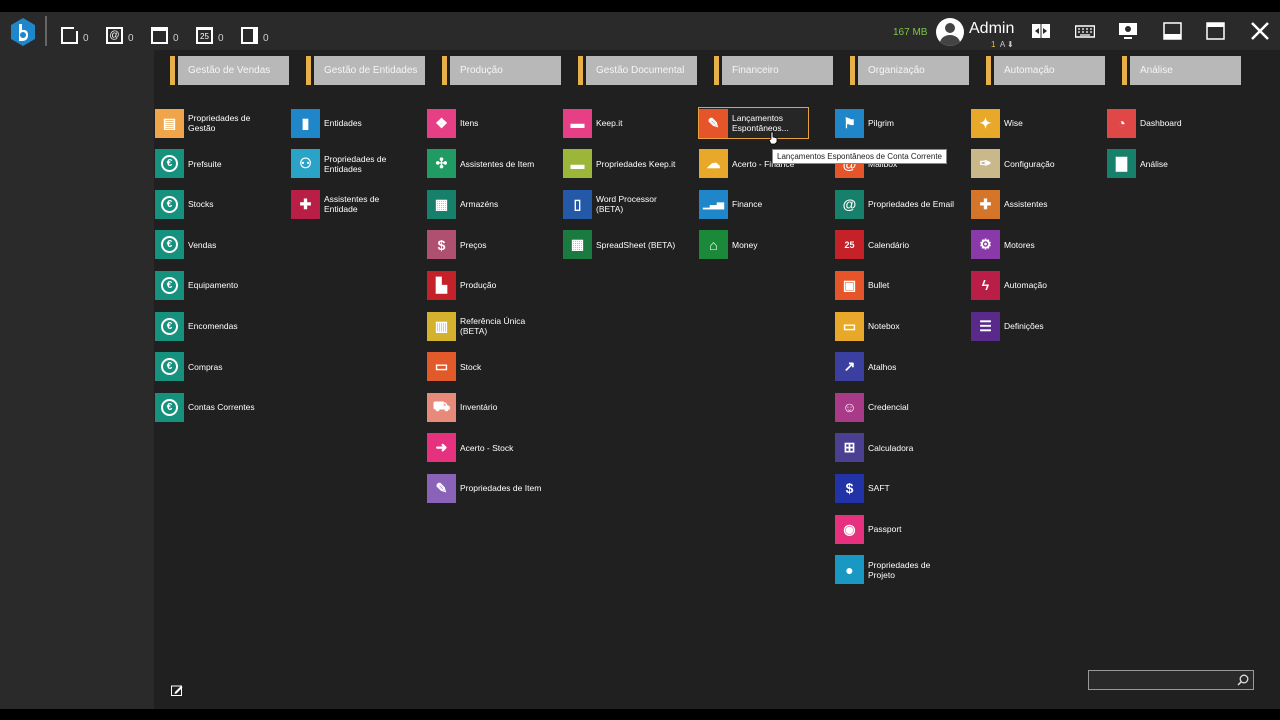  What do you see at coordinates (488, 326) in the screenshot?
I see `module-tile: ▥ Referência Única (BETA)` at bounding box center [488, 326].